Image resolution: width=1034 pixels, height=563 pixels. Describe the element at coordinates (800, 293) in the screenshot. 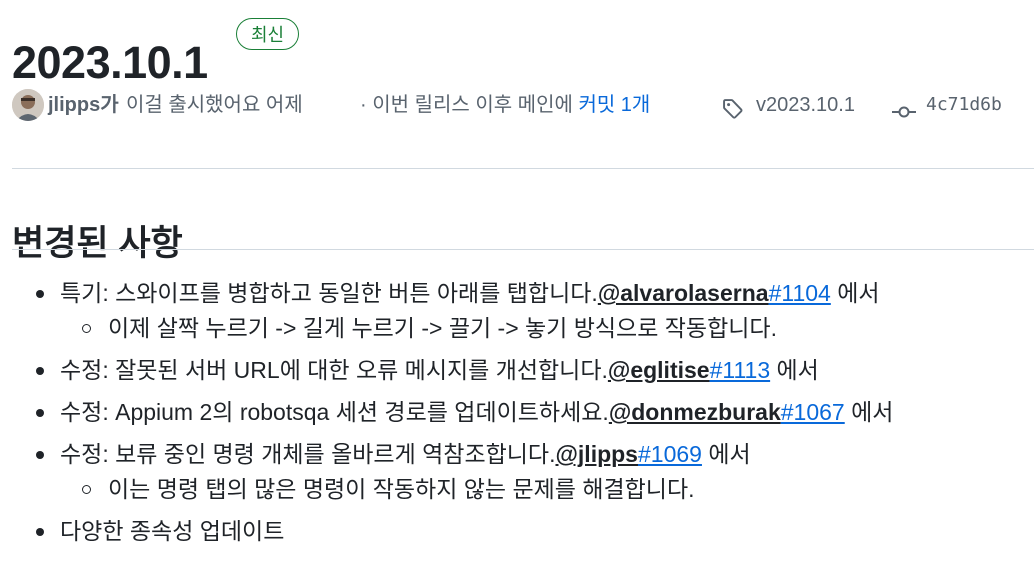

I see `pr-link: #1104` at that location.